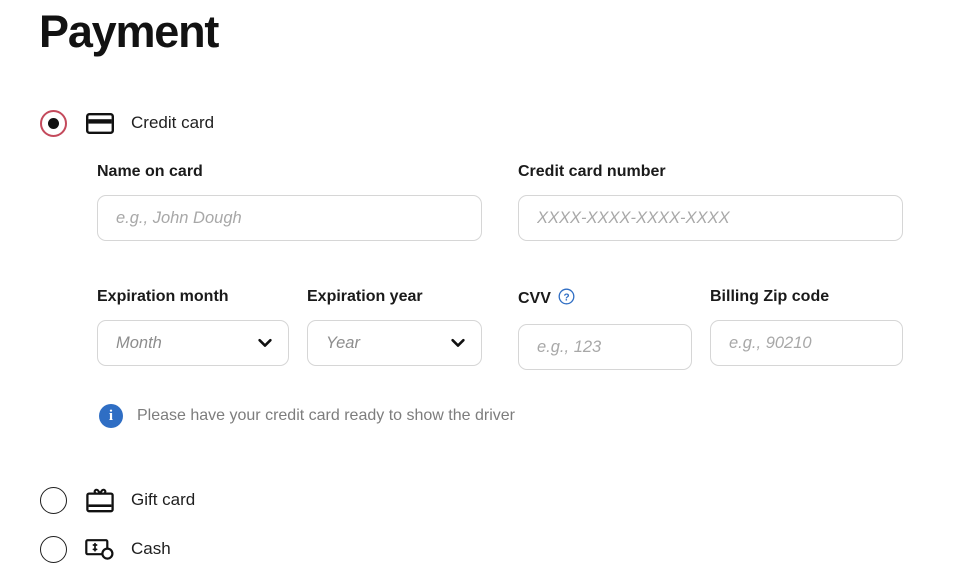 This screenshot has height=587, width=964. Describe the element at coordinates (139, 342) in the screenshot. I see `select-expiration-month-placeholder: Month` at that location.